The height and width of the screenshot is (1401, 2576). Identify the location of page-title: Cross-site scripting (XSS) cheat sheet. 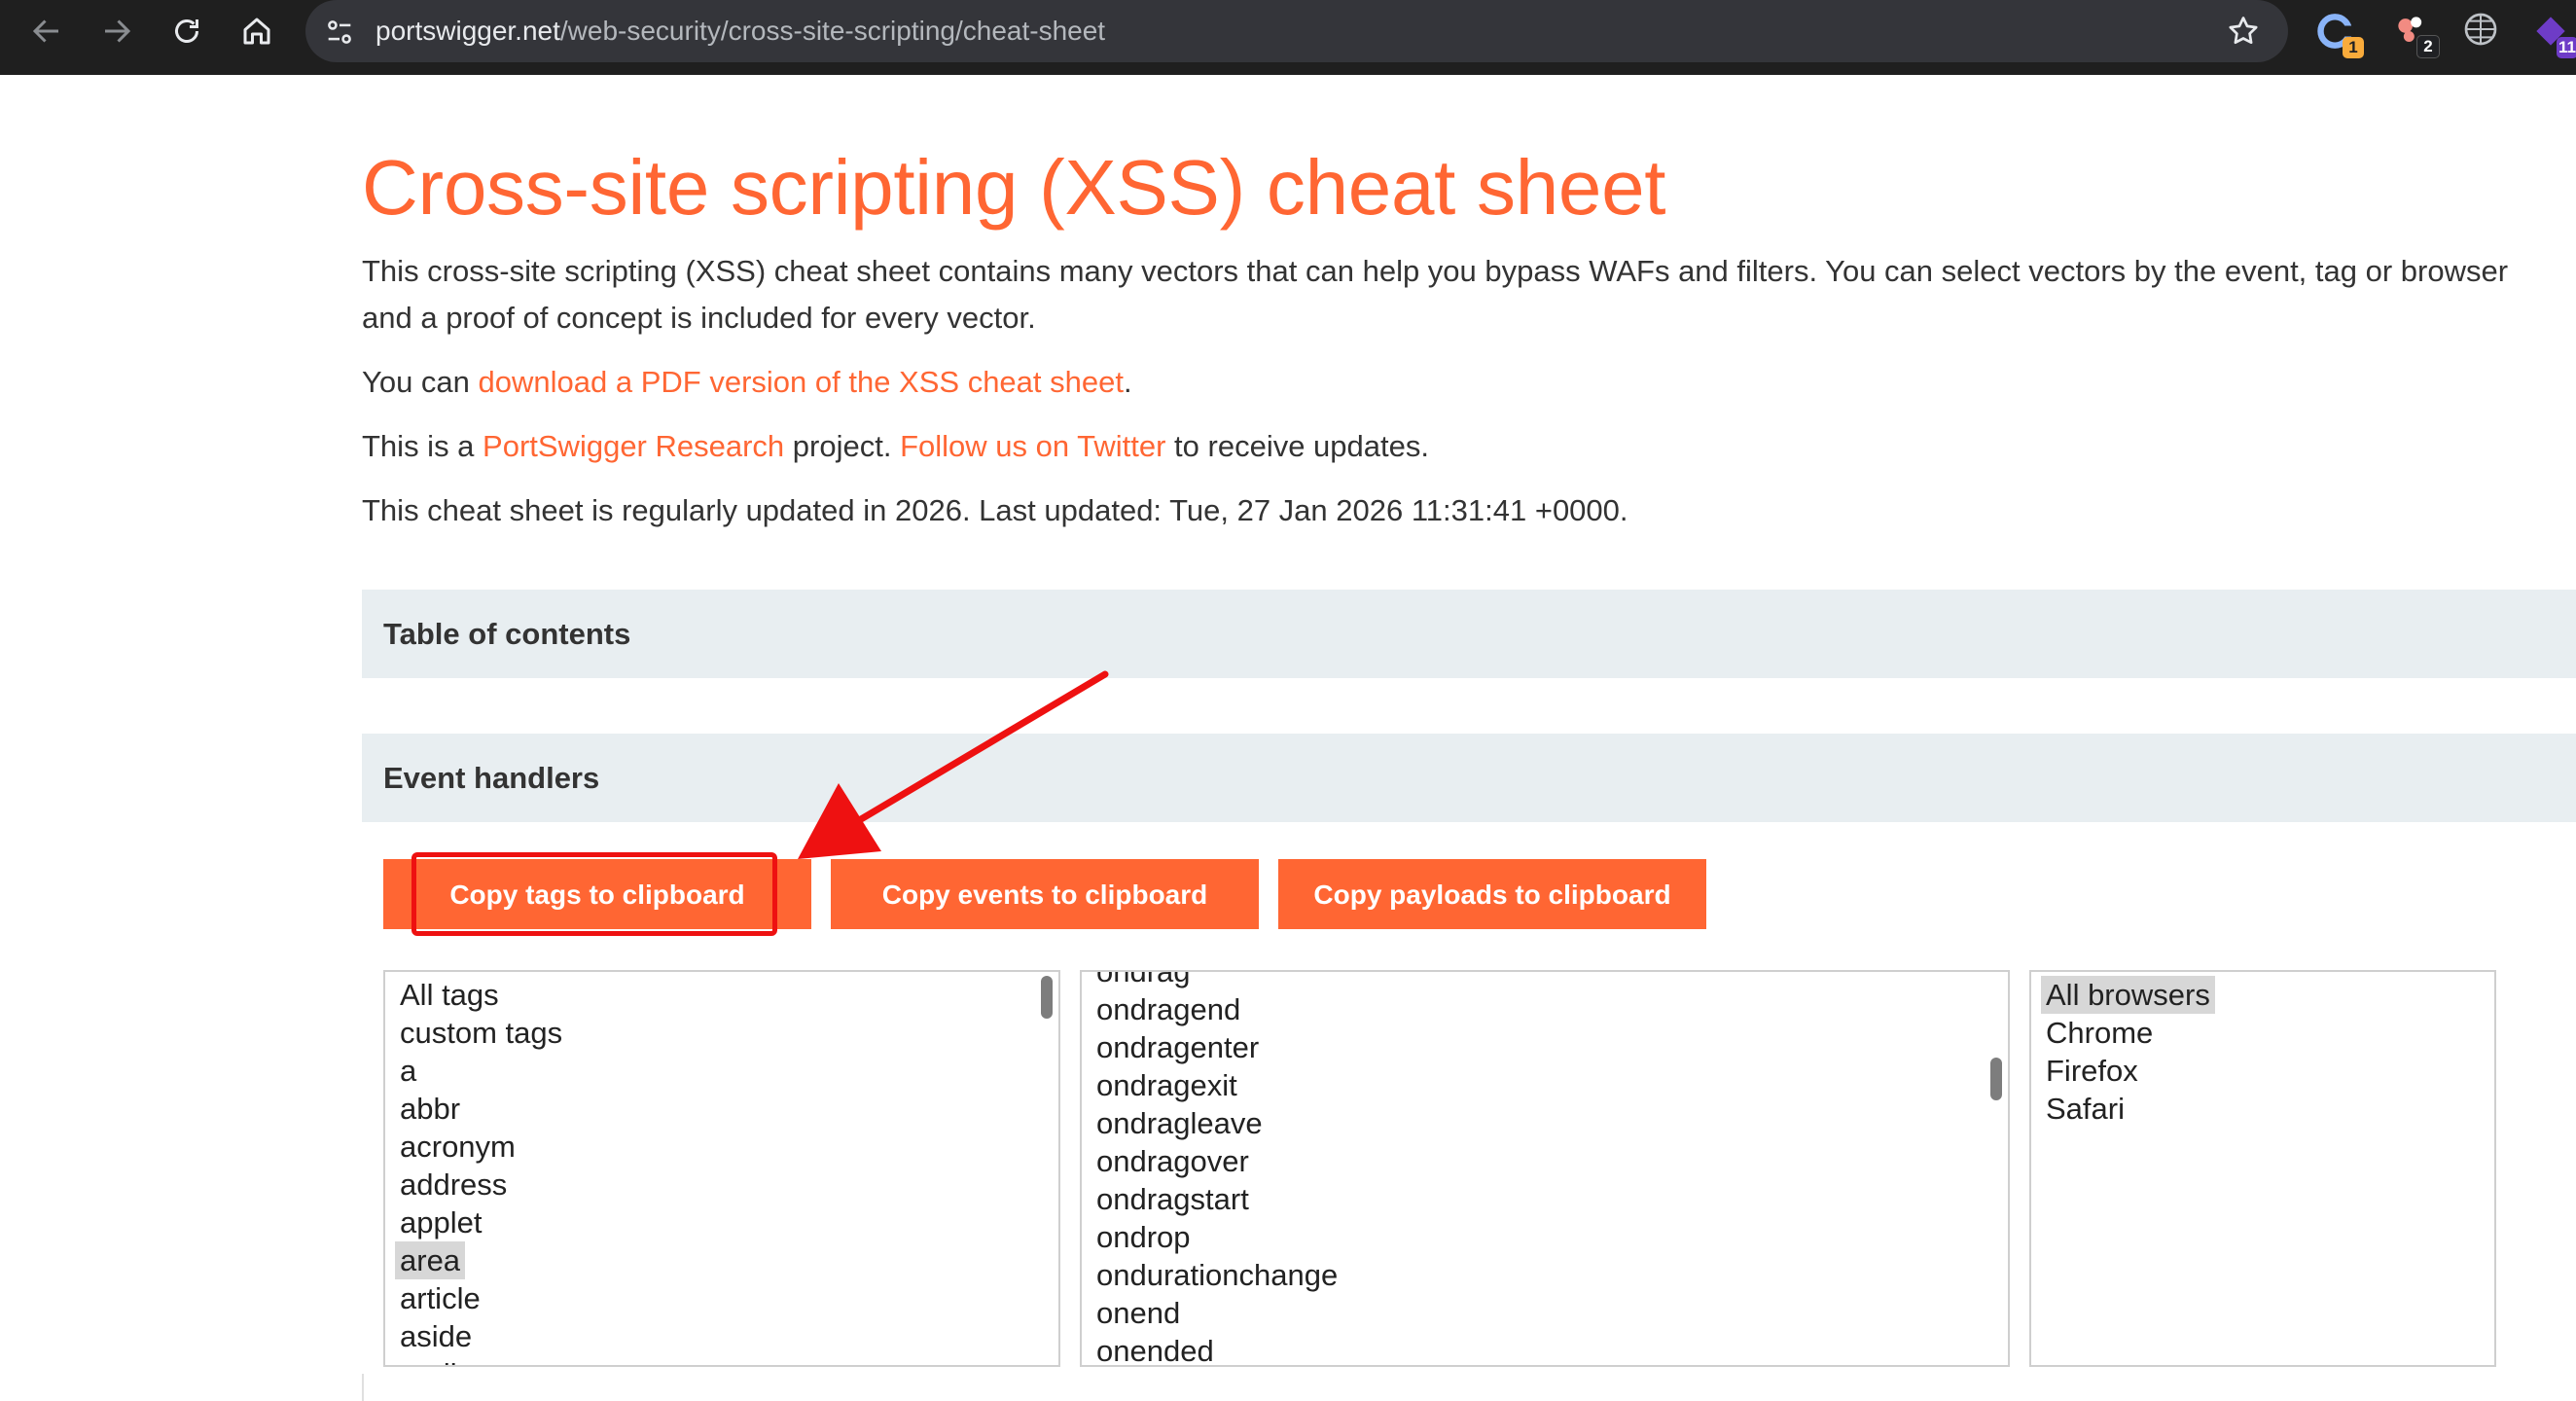
(1014, 187).